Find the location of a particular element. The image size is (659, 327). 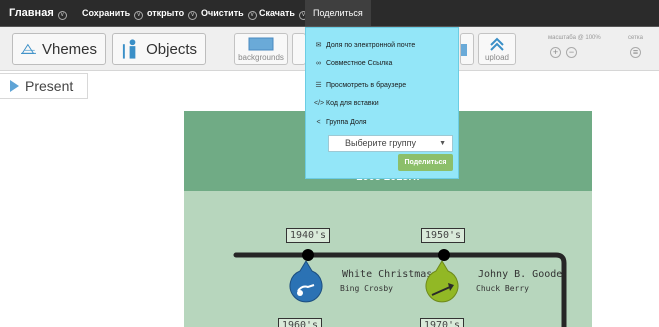

present-button: Present is located at coordinates (44, 86).